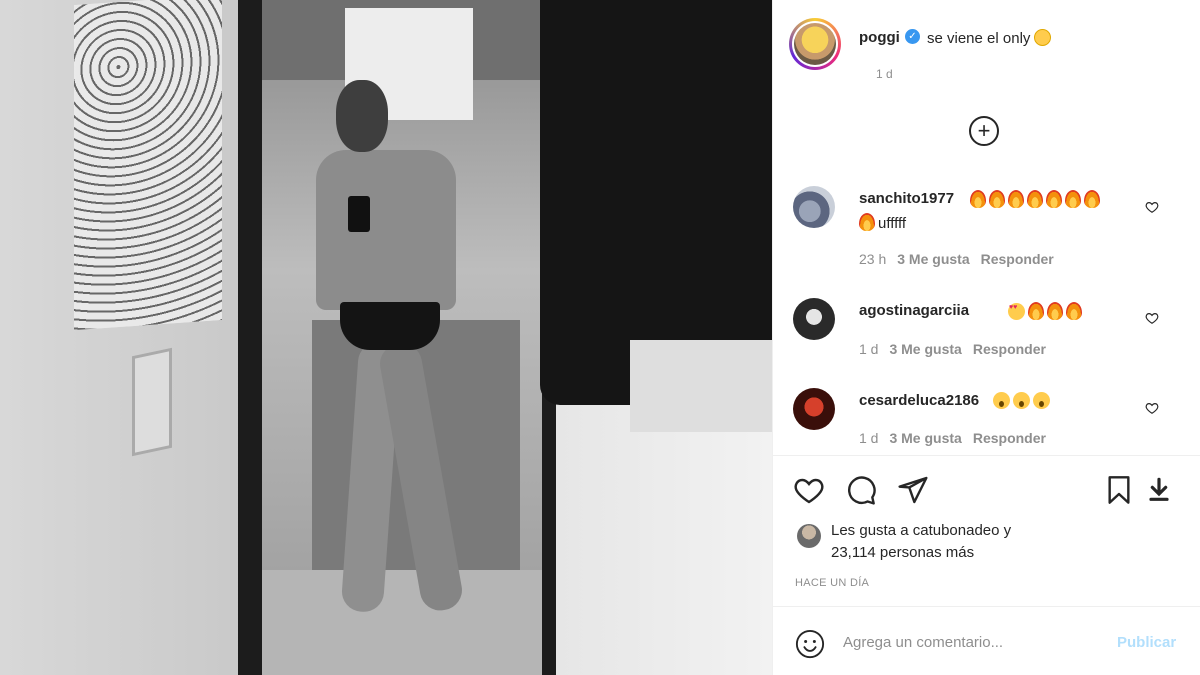  What do you see at coordinates (701, 386) in the screenshot?
I see `photo-shirt` at bounding box center [701, 386].